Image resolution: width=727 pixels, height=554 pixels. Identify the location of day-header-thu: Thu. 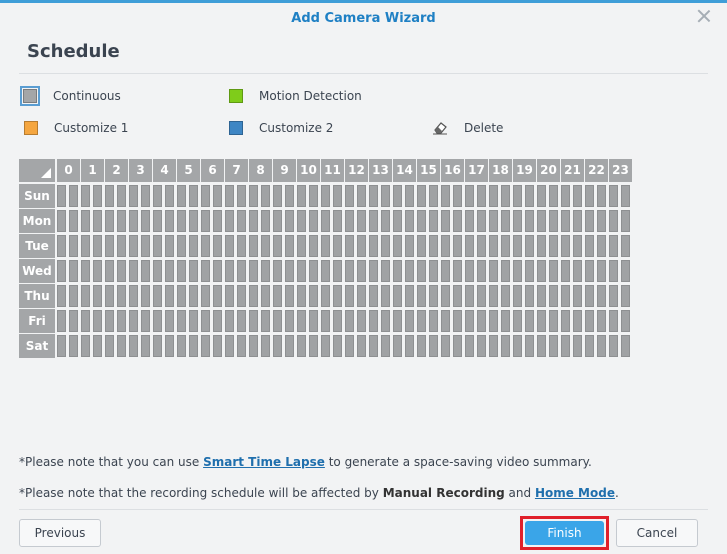
(37, 296).